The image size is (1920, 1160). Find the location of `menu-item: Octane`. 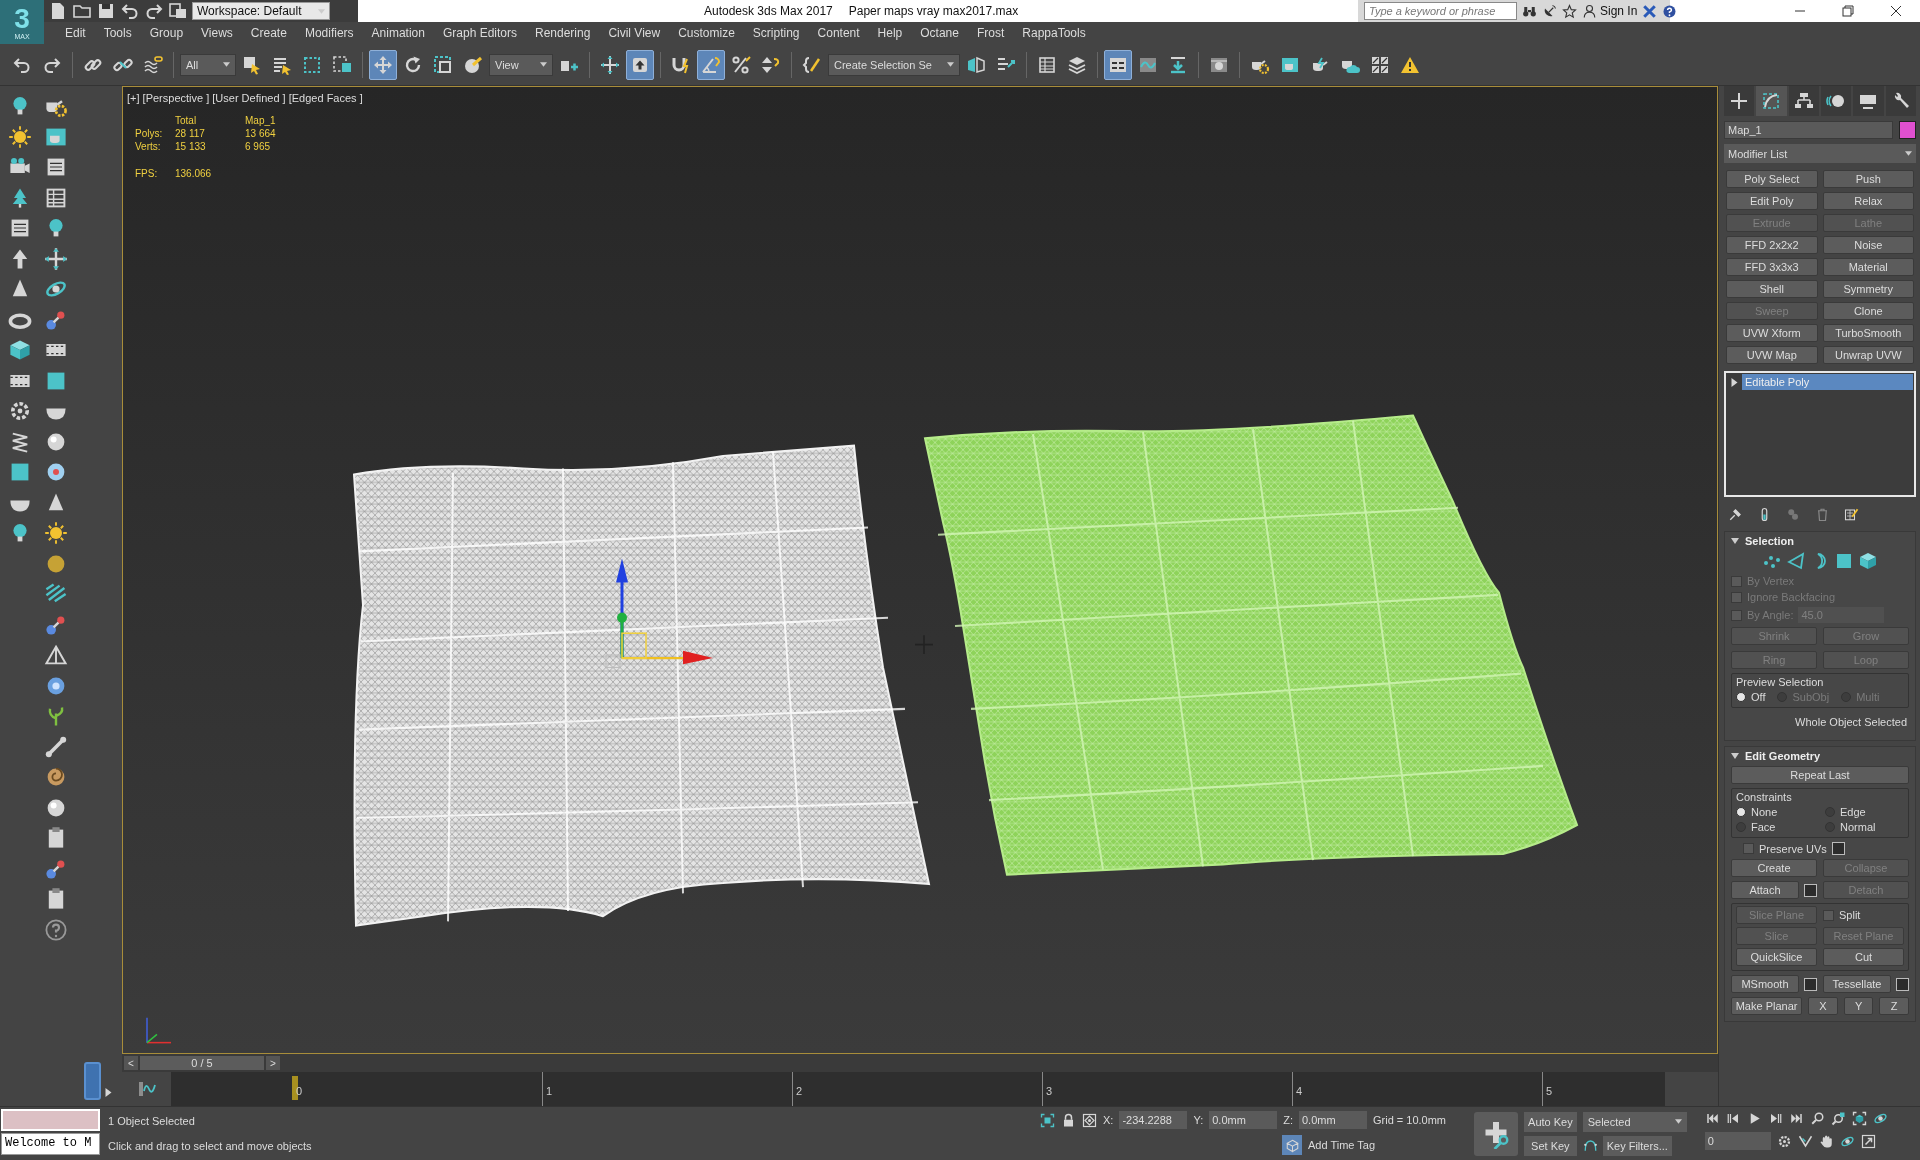

menu-item: Octane is located at coordinates (939, 33).